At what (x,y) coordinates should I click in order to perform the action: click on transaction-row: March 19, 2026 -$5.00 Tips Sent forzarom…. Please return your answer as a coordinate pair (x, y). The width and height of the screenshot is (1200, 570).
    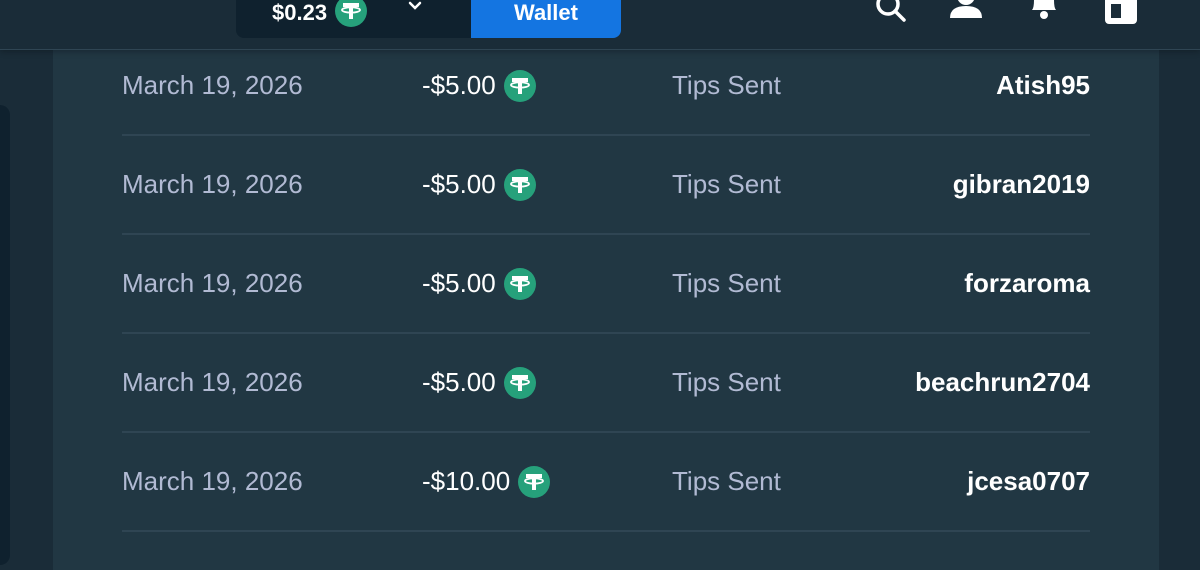
    Looking at the image, I should click on (606, 284).